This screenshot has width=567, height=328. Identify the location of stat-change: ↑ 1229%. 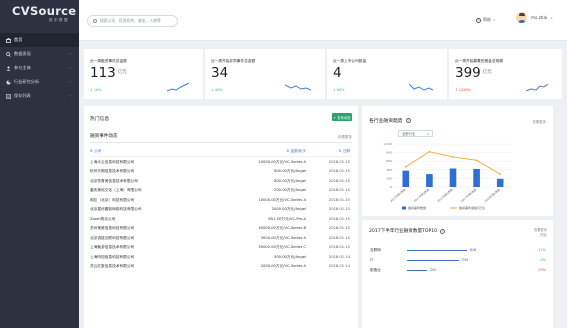
(463, 90).